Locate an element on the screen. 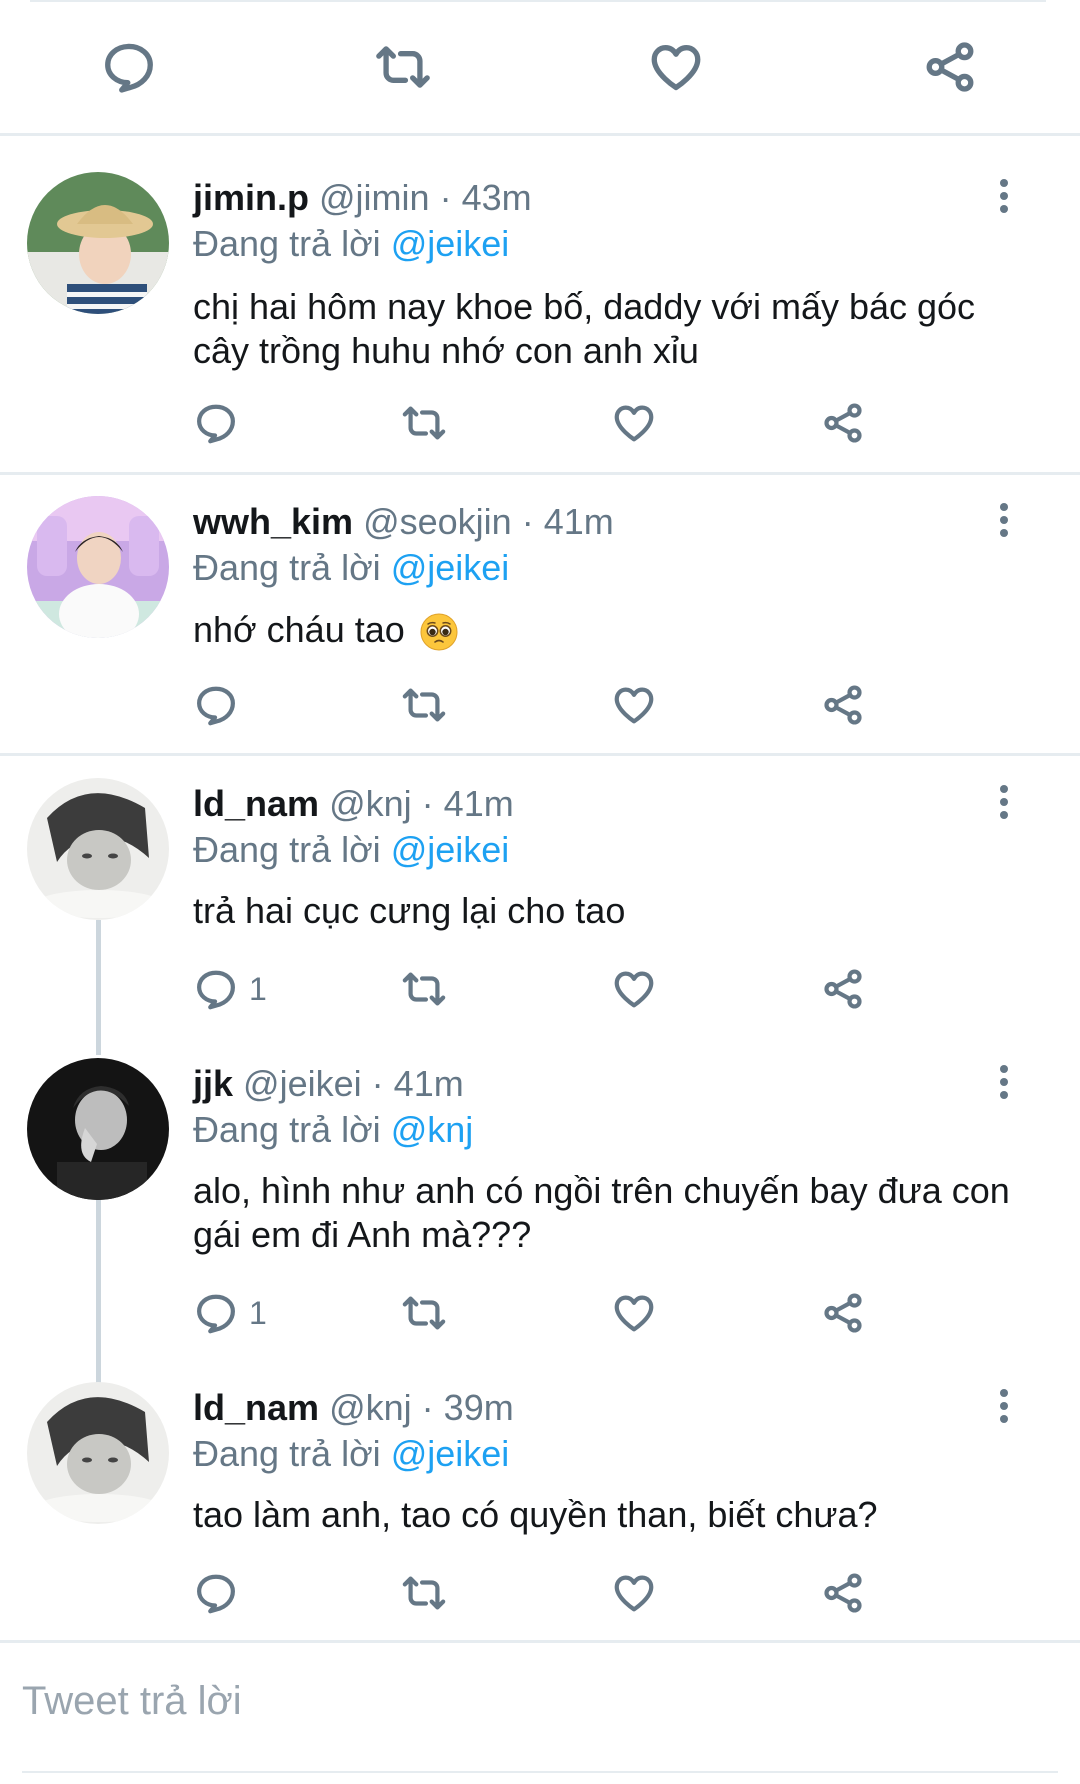 The height and width of the screenshot is (1784, 1080). timestamp: 43m is located at coordinates (497, 197).